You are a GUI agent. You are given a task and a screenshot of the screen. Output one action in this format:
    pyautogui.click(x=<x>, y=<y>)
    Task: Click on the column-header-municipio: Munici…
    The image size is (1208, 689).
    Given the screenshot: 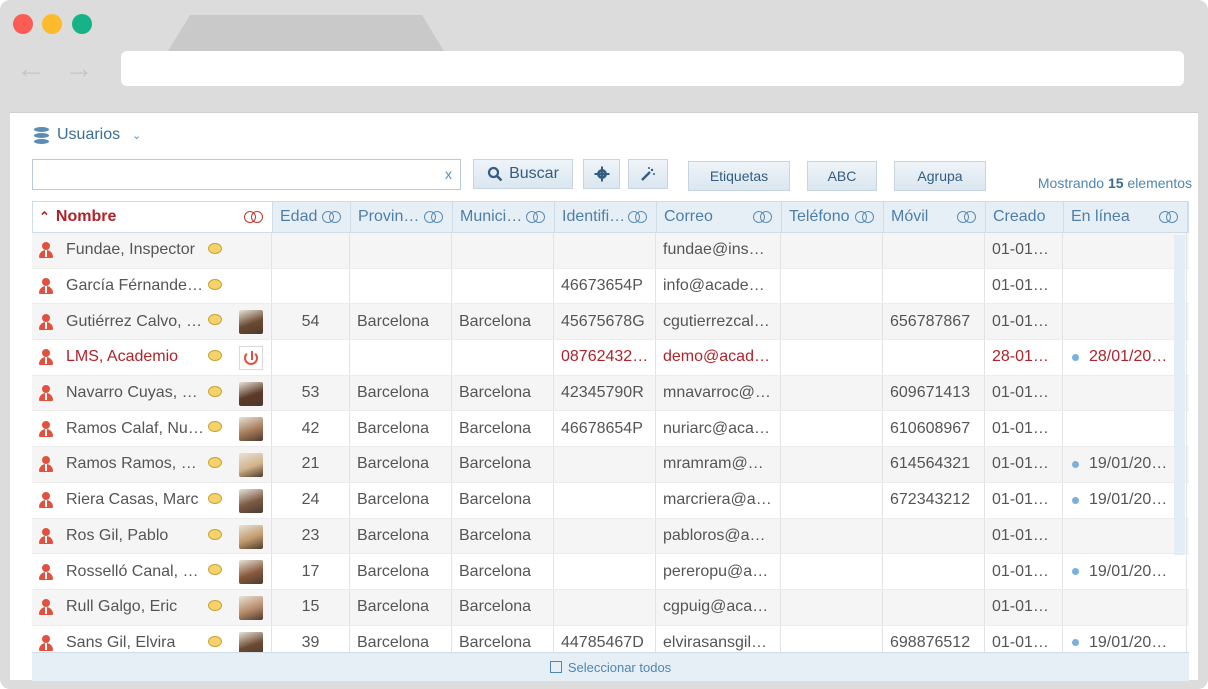 What is the action you would take?
    pyautogui.click(x=504, y=217)
    